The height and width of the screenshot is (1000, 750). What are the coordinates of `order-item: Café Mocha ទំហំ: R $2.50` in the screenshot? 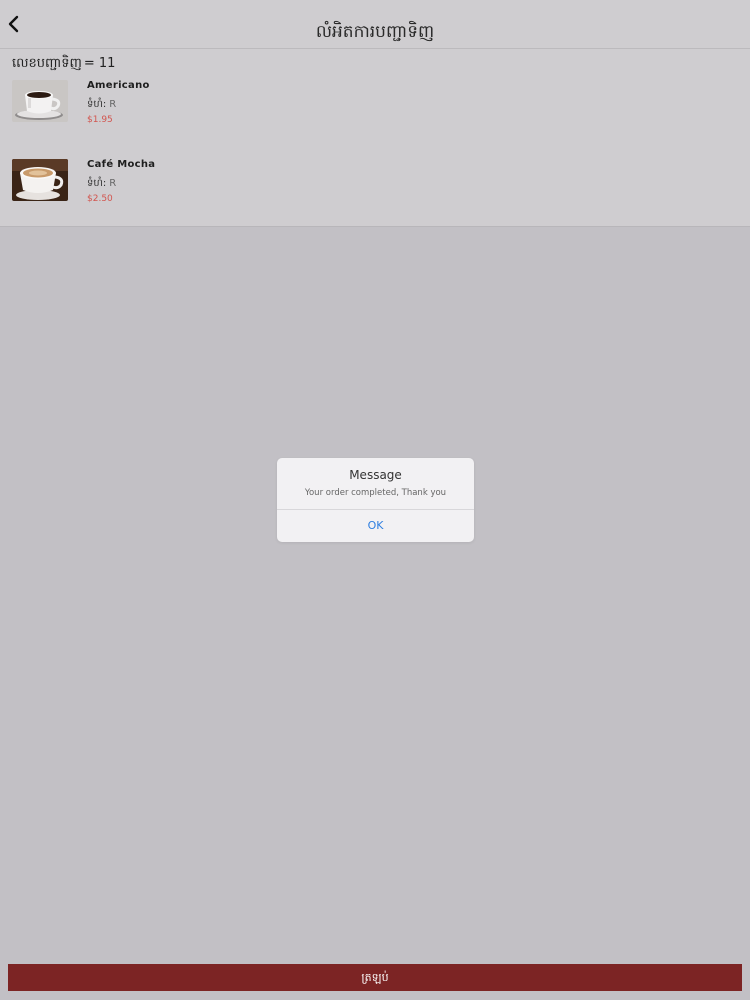 It's located at (212, 187).